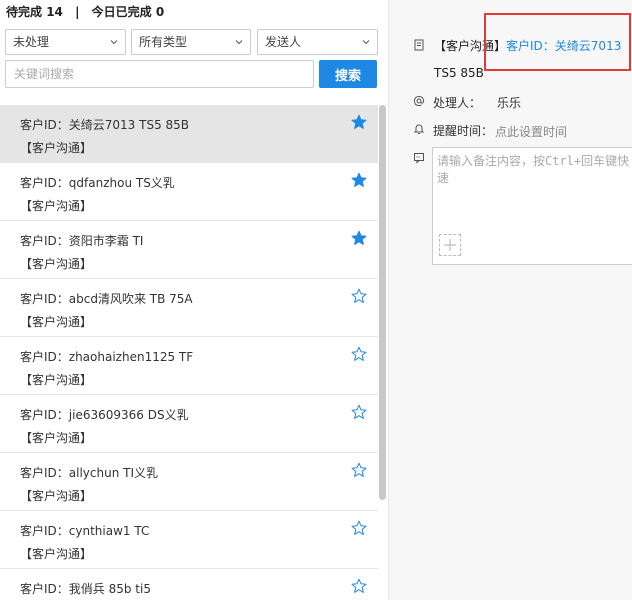 This screenshot has height=600, width=632. Describe the element at coordinates (85, 589) in the screenshot. I see `list-item-title: 客户ID：我俏兵 85b ti5` at that location.